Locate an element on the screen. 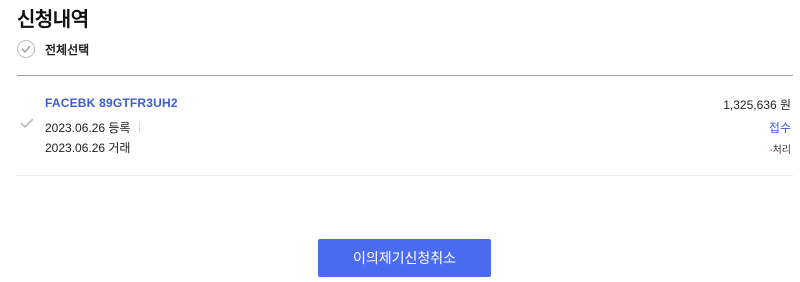 This screenshot has height=282, width=800. circle-check-icon is located at coordinates (26, 49).